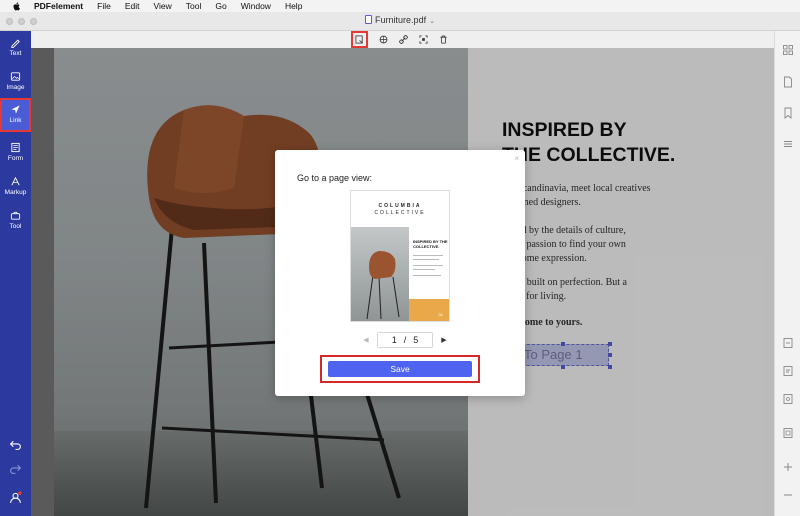  I want to click on trash-icon, so click(443, 39).